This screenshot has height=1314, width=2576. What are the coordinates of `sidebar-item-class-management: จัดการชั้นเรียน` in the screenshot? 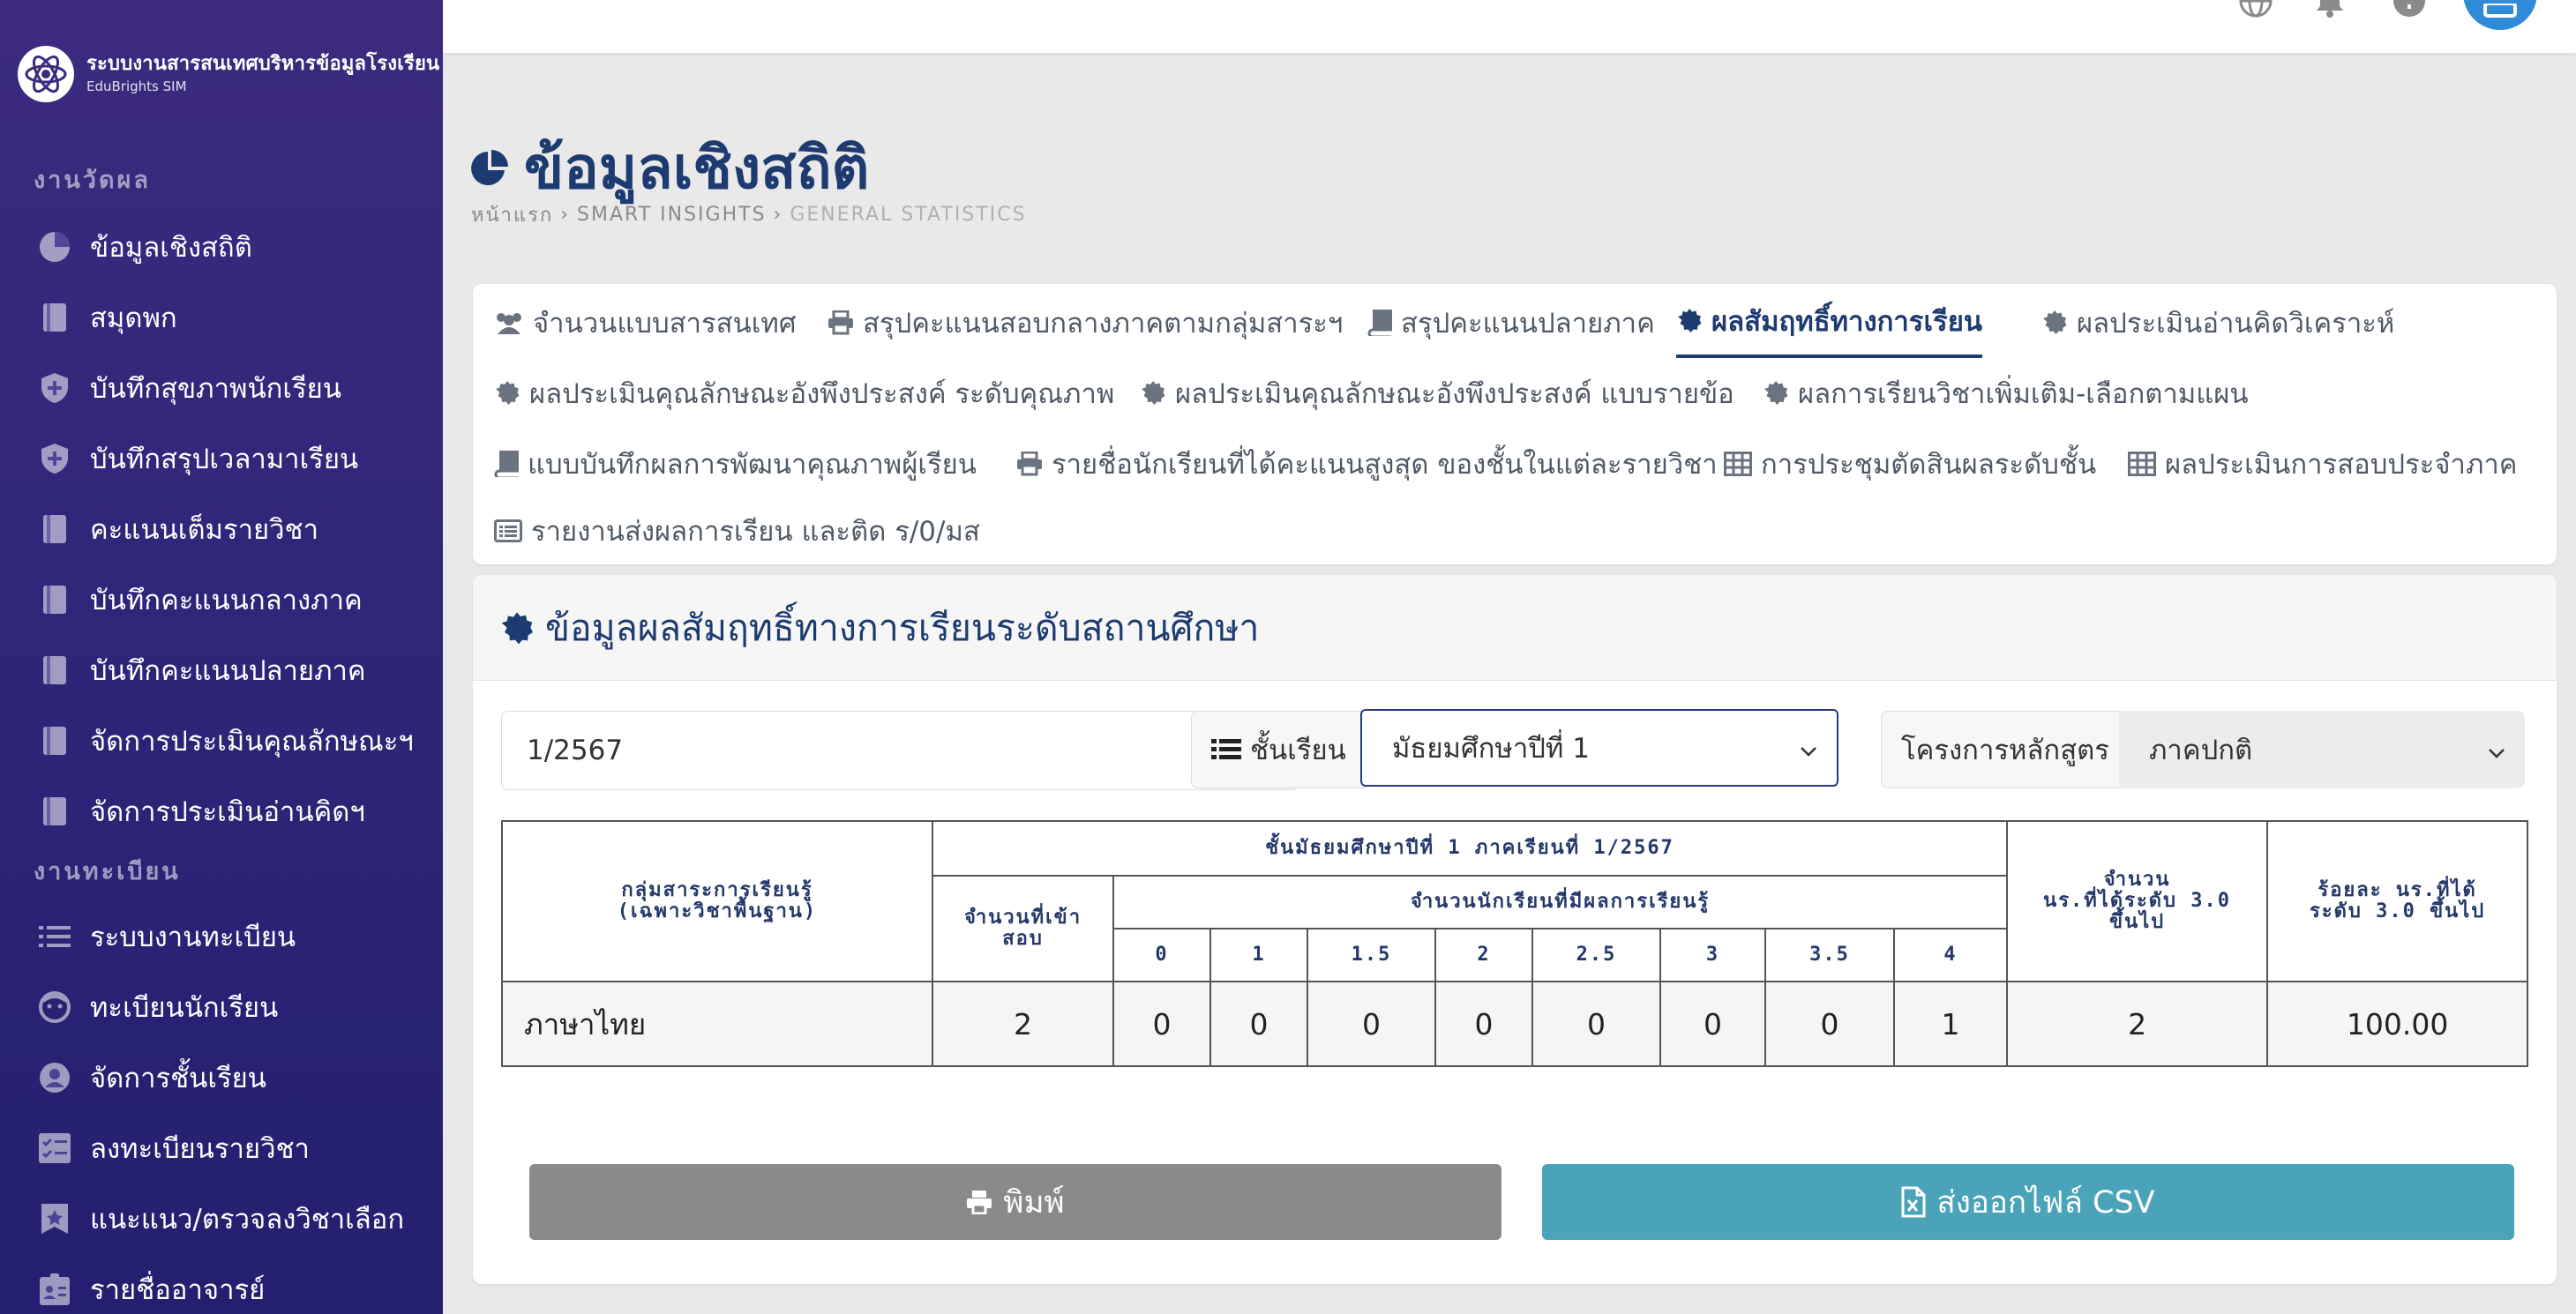 It's located at (151, 1077).